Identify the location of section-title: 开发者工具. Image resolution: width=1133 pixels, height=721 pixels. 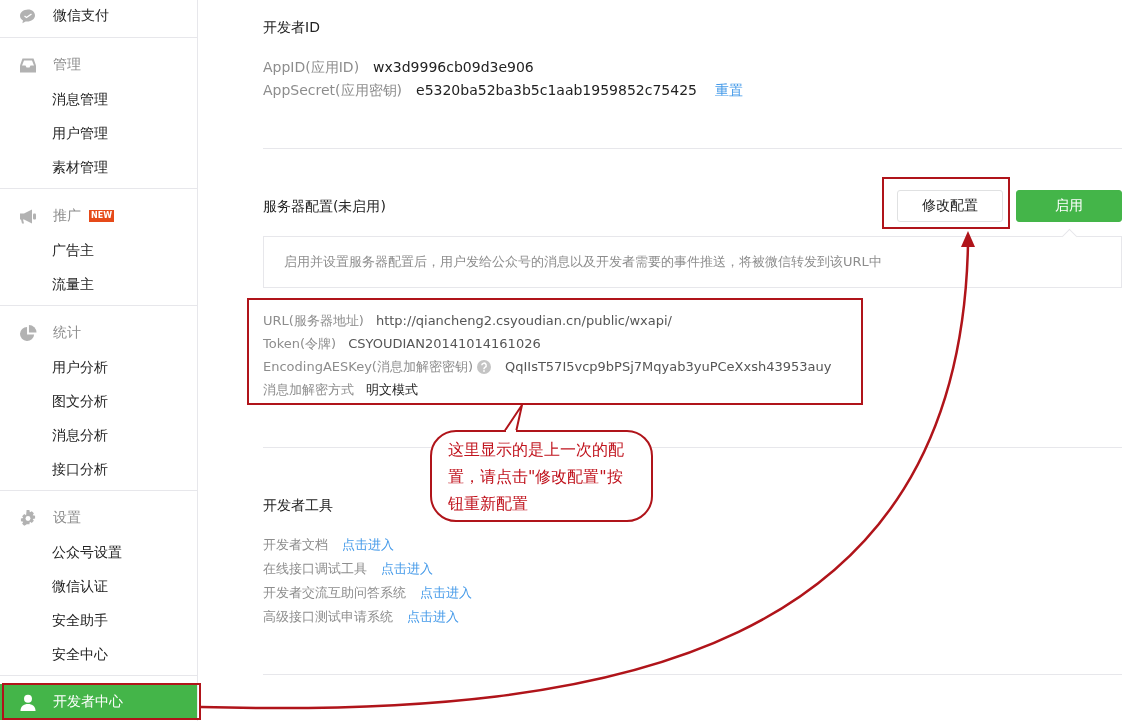
(298, 505).